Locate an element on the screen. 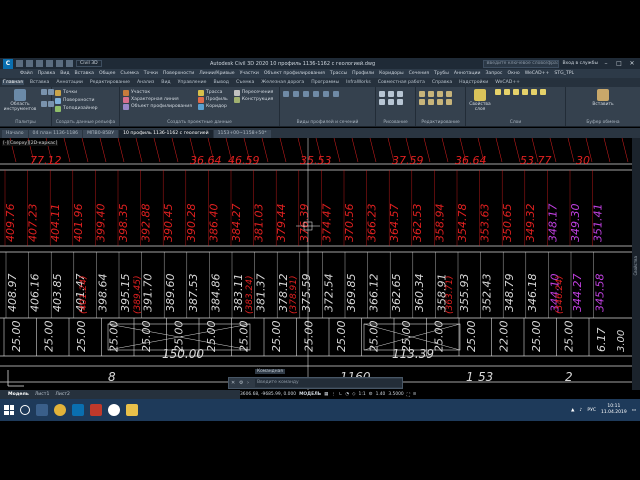 This screenshot has height=480, width=640. rotate-icon is located at coordinates (440, 94).